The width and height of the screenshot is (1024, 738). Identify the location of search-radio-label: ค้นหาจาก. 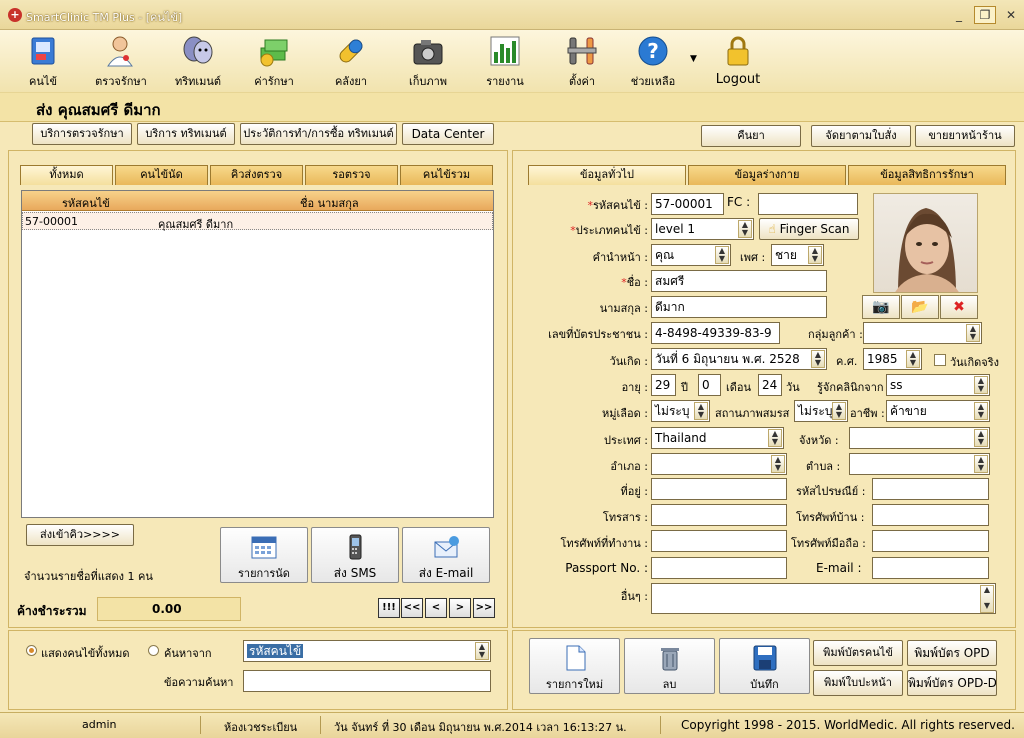
(188, 653).